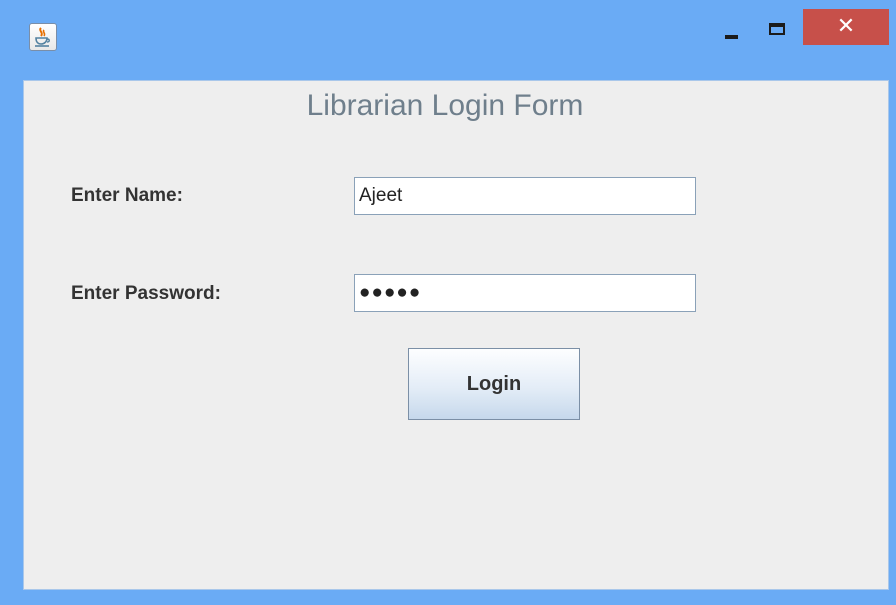 The height and width of the screenshot is (605, 896). Describe the element at coordinates (445, 105) in the screenshot. I see `form-title: Librarian Login Form` at that location.